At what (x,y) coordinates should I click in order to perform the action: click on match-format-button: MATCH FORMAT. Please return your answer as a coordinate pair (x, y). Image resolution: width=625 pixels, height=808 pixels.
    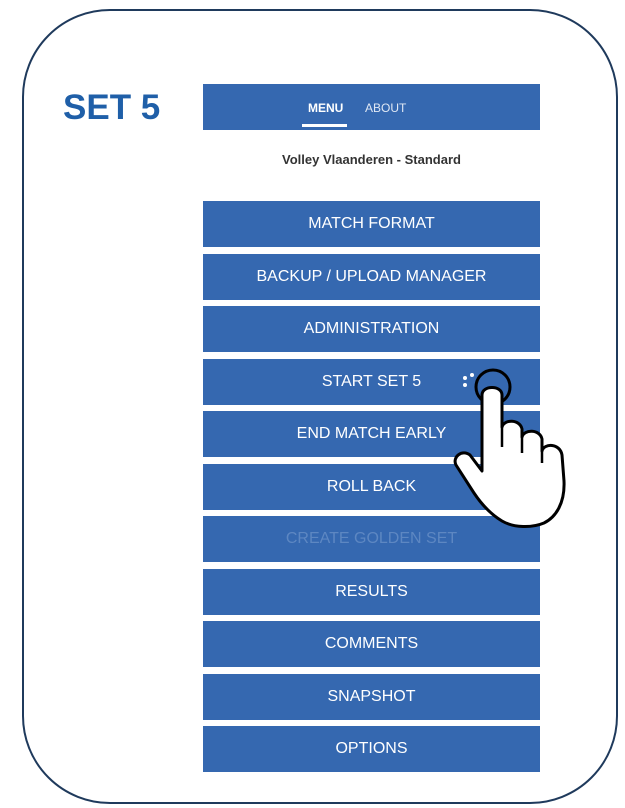
    Looking at the image, I should click on (371, 224).